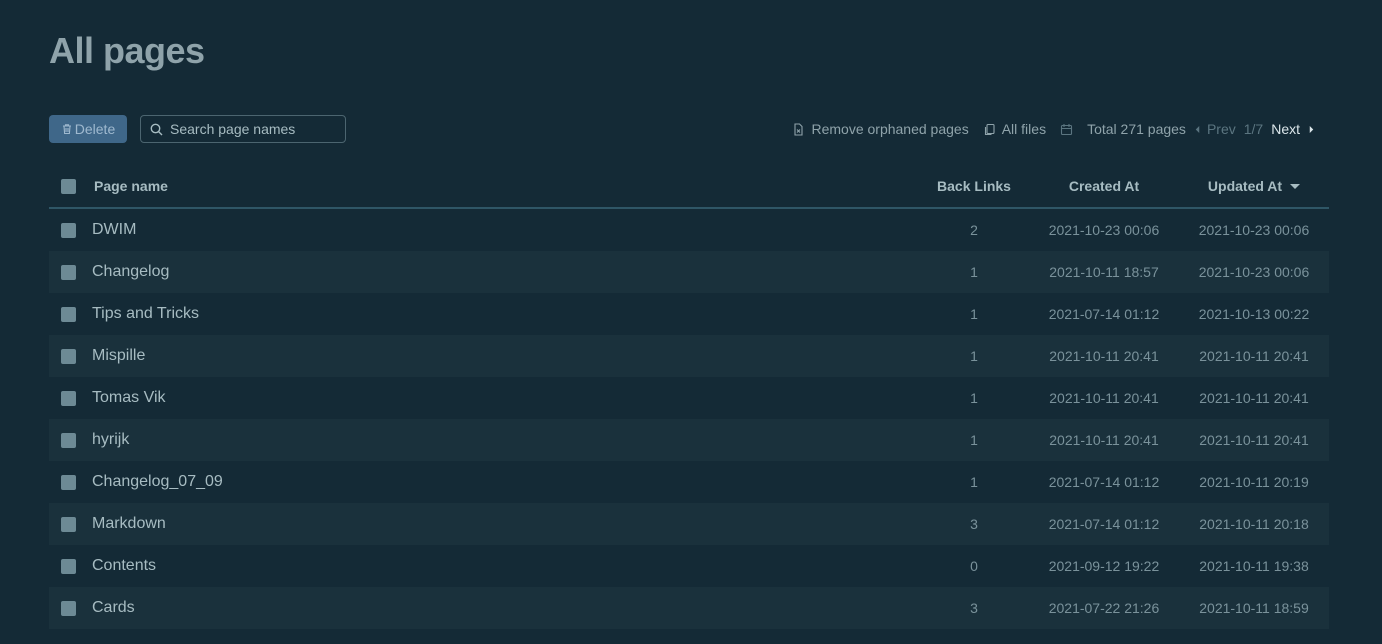 The width and height of the screenshot is (1382, 644). Describe the element at coordinates (1245, 186) in the screenshot. I see `header-updated-at-label: Updated At` at that location.